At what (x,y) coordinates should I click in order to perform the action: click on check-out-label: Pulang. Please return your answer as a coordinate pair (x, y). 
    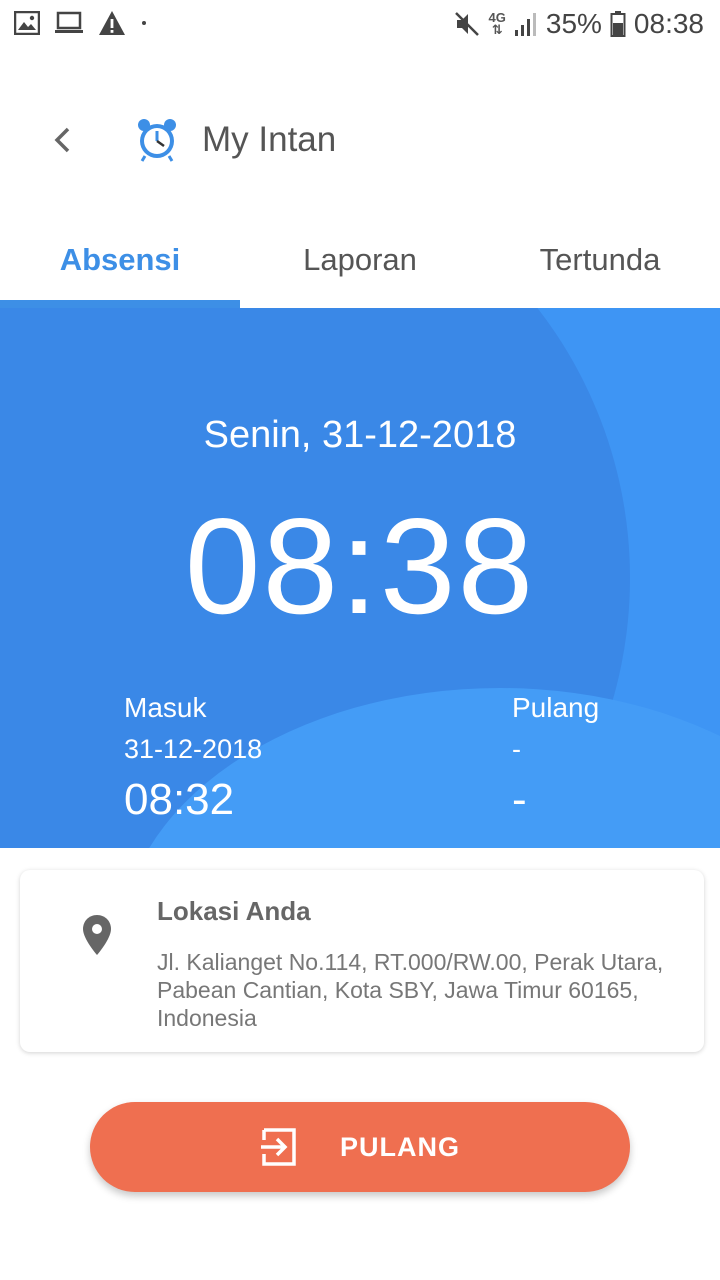
    Looking at the image, I should click on (556, 707).